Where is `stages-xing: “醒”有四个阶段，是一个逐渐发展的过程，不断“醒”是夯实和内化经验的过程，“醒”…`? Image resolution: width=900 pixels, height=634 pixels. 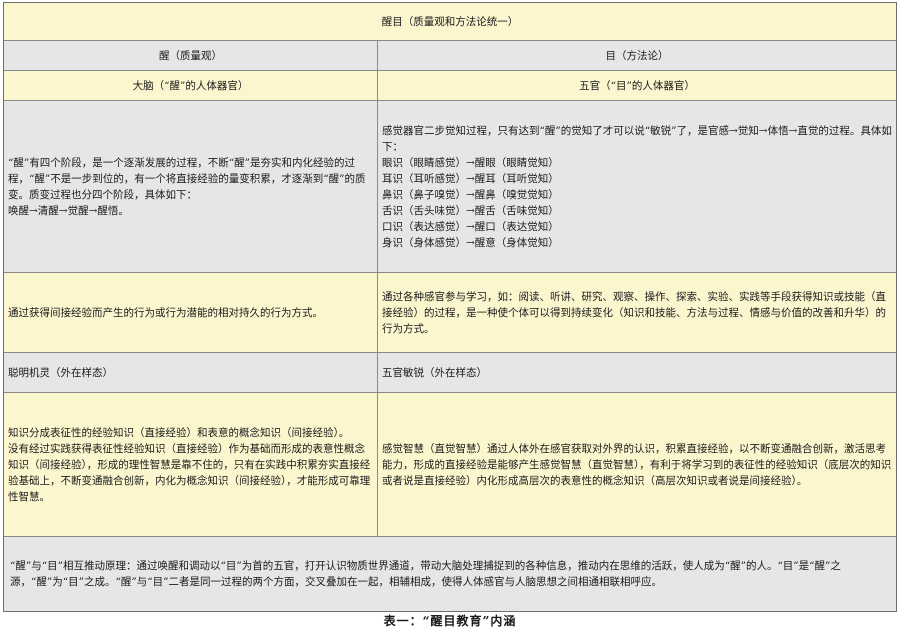 stages-xing: “醒”有四个阶段，是一个逐渐发展的过程，不断“醒”是夯实和内化经验的过程，“醒”… is located at coordinates (191, 186).